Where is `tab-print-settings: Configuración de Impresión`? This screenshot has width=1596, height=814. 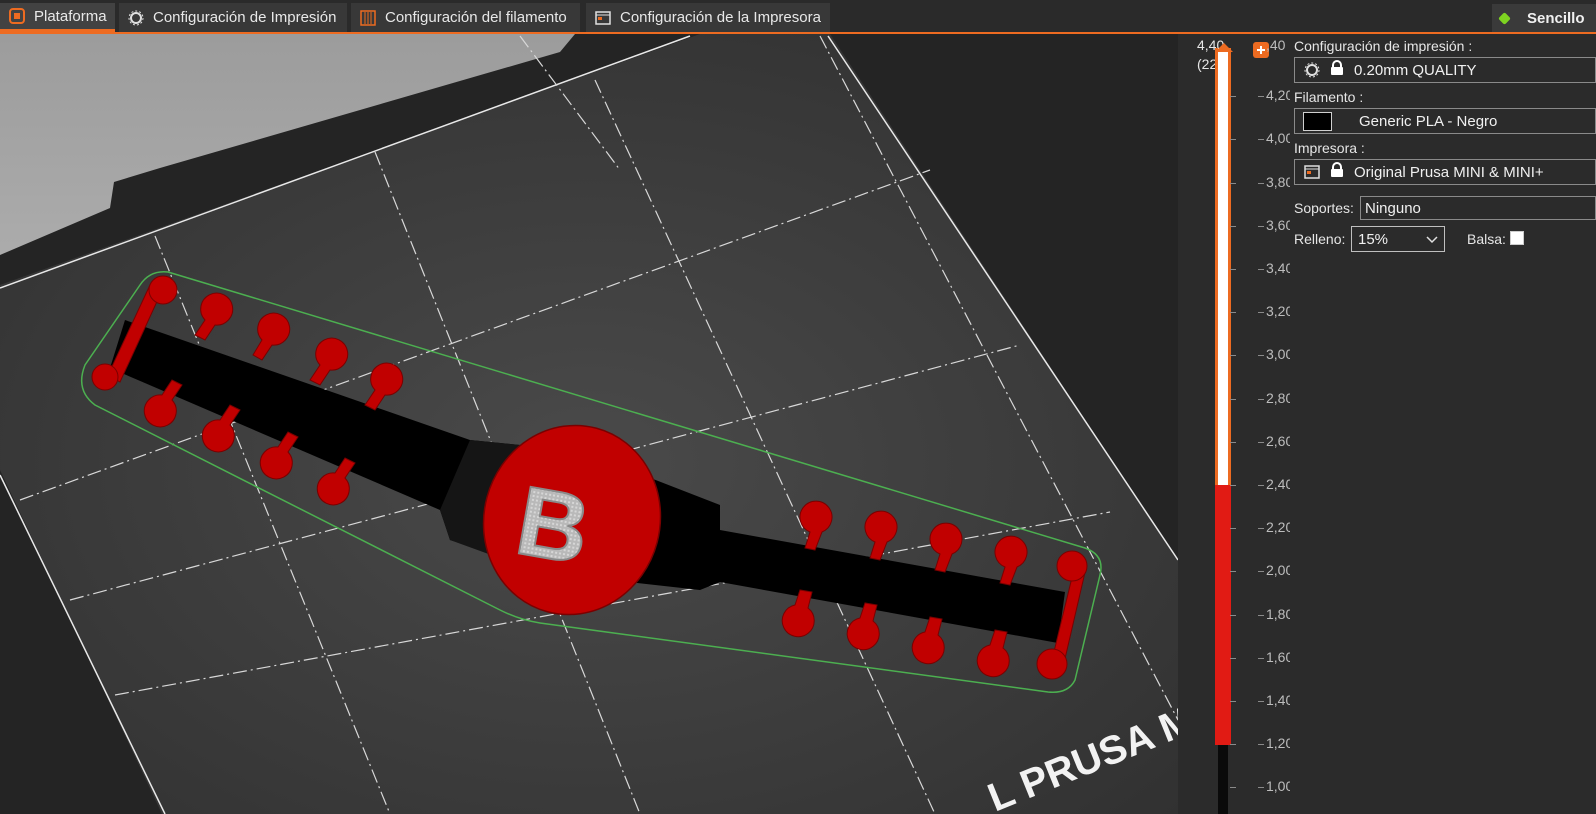 tab-print-settings: Configuración de Impresión is located at coordinates (233, 17).